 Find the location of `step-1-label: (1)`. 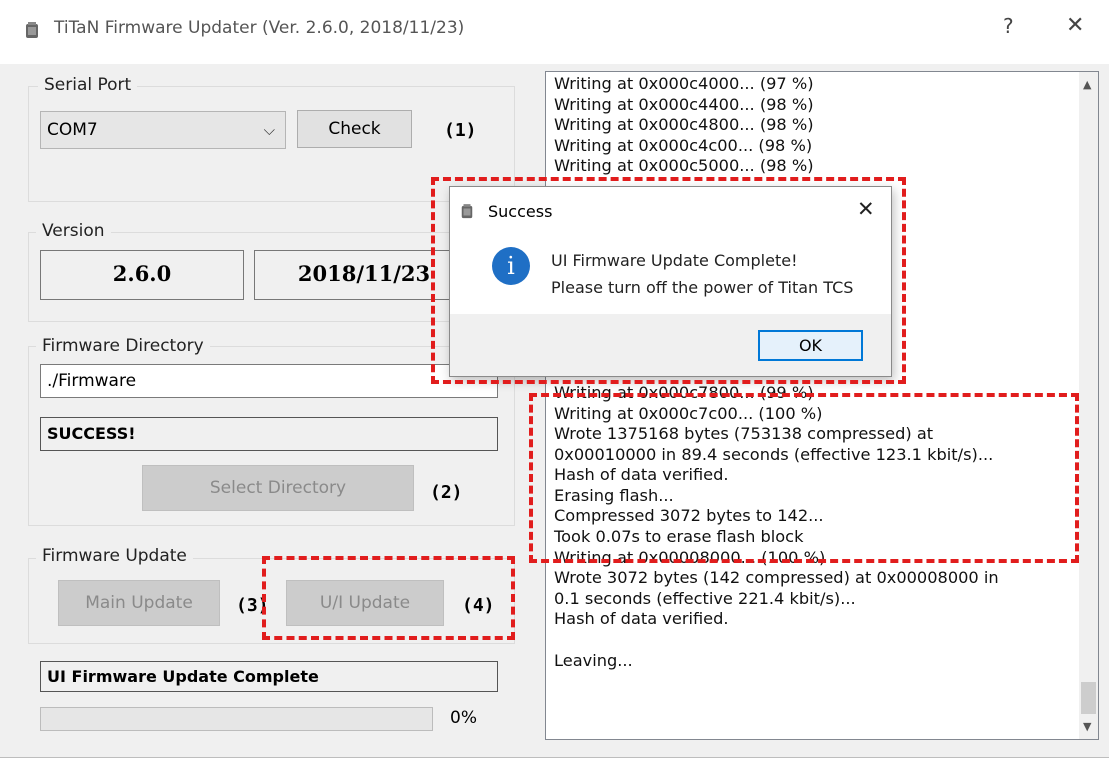

step-1-label: (1) is located at coordinates (460, 130).